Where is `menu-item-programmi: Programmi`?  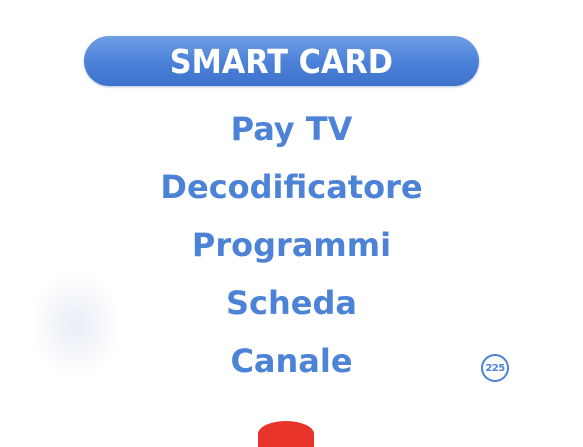
menu-item-programmi: Programmi is located at coordinates (291, 245).